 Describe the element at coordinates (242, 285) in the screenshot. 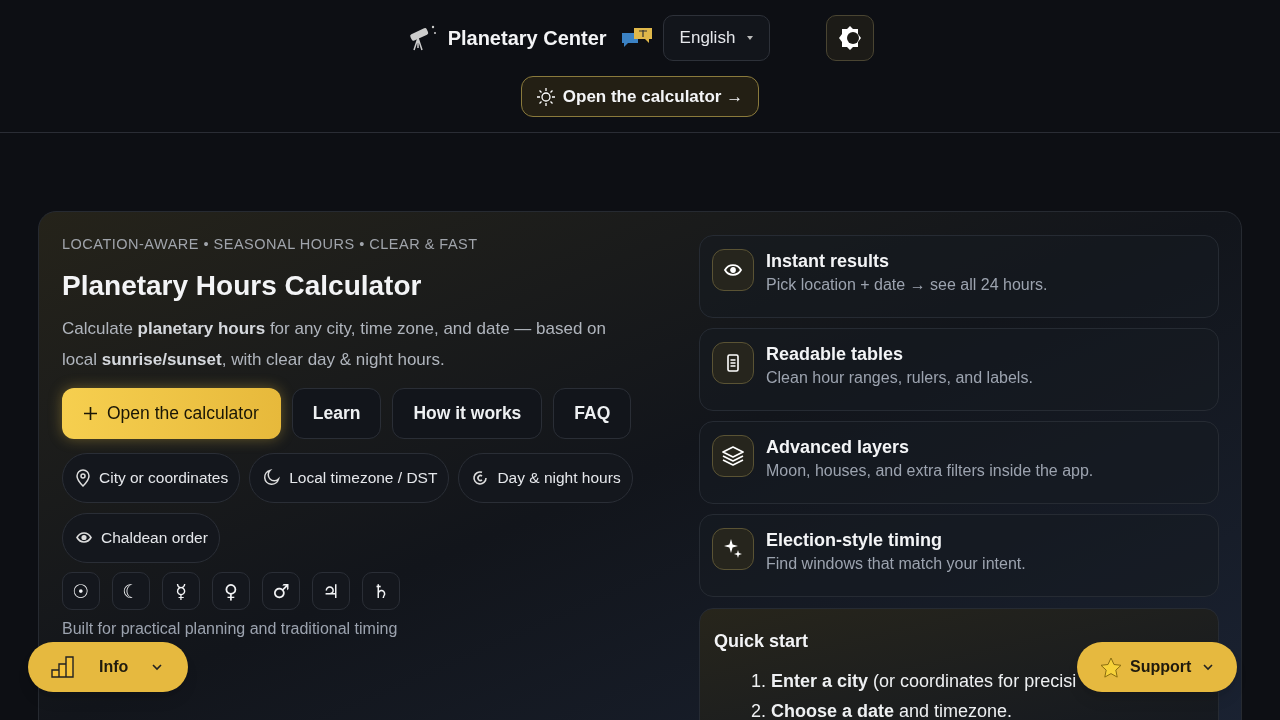

I see `page-title: Planetary Hours Calculator` at that location.